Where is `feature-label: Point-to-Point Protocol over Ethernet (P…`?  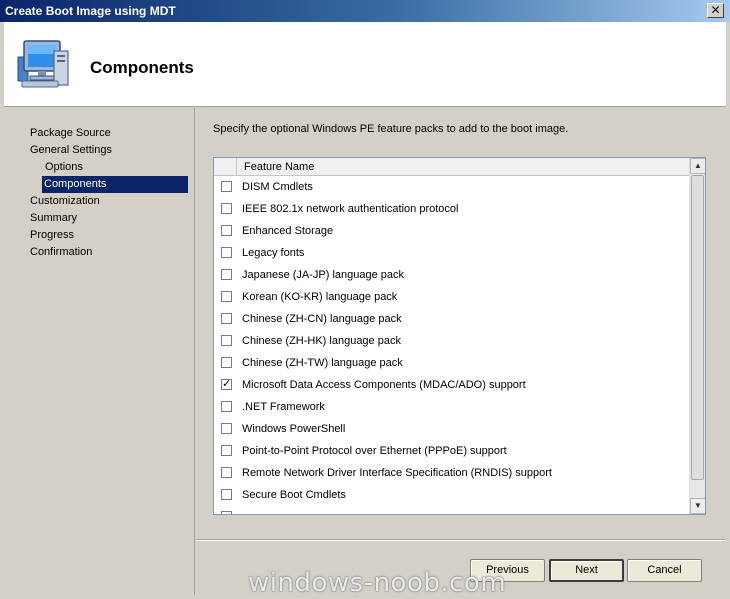
feature-label: Point-to-Point Protocol over Ethernet (P… is located at coordinates (374, 451).